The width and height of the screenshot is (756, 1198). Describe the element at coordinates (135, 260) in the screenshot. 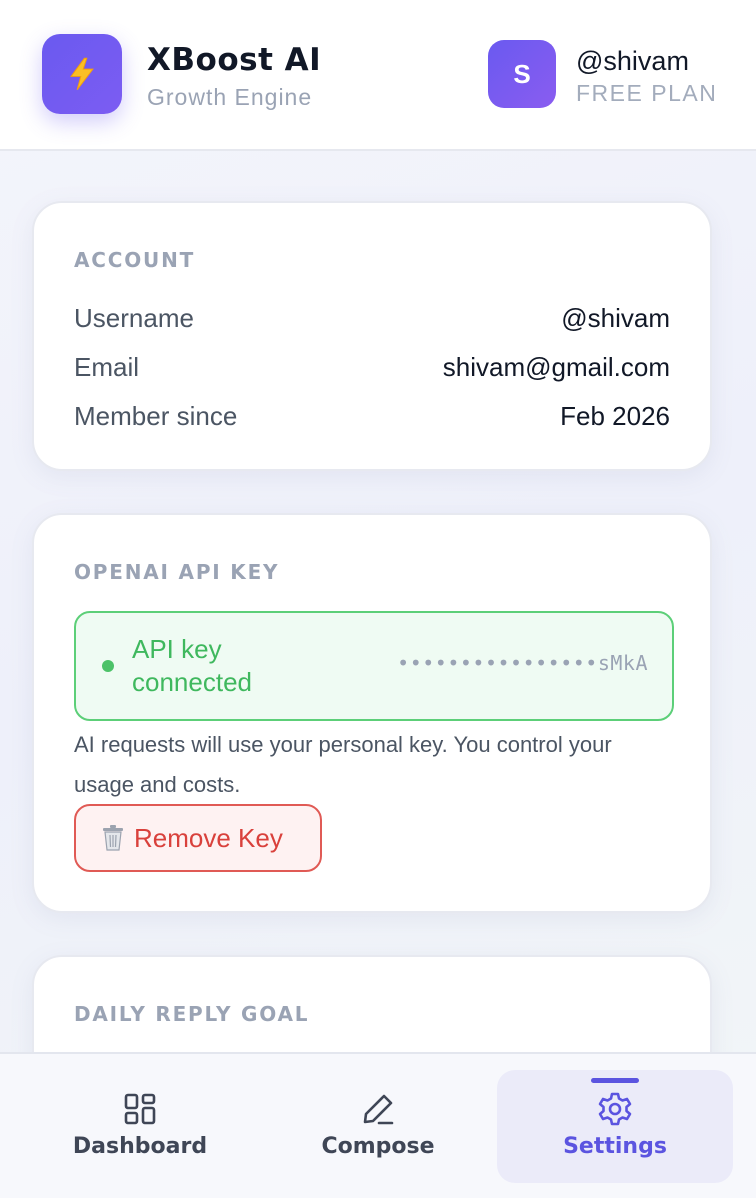

I see `account-section-title: ACCOUNT` at that location.